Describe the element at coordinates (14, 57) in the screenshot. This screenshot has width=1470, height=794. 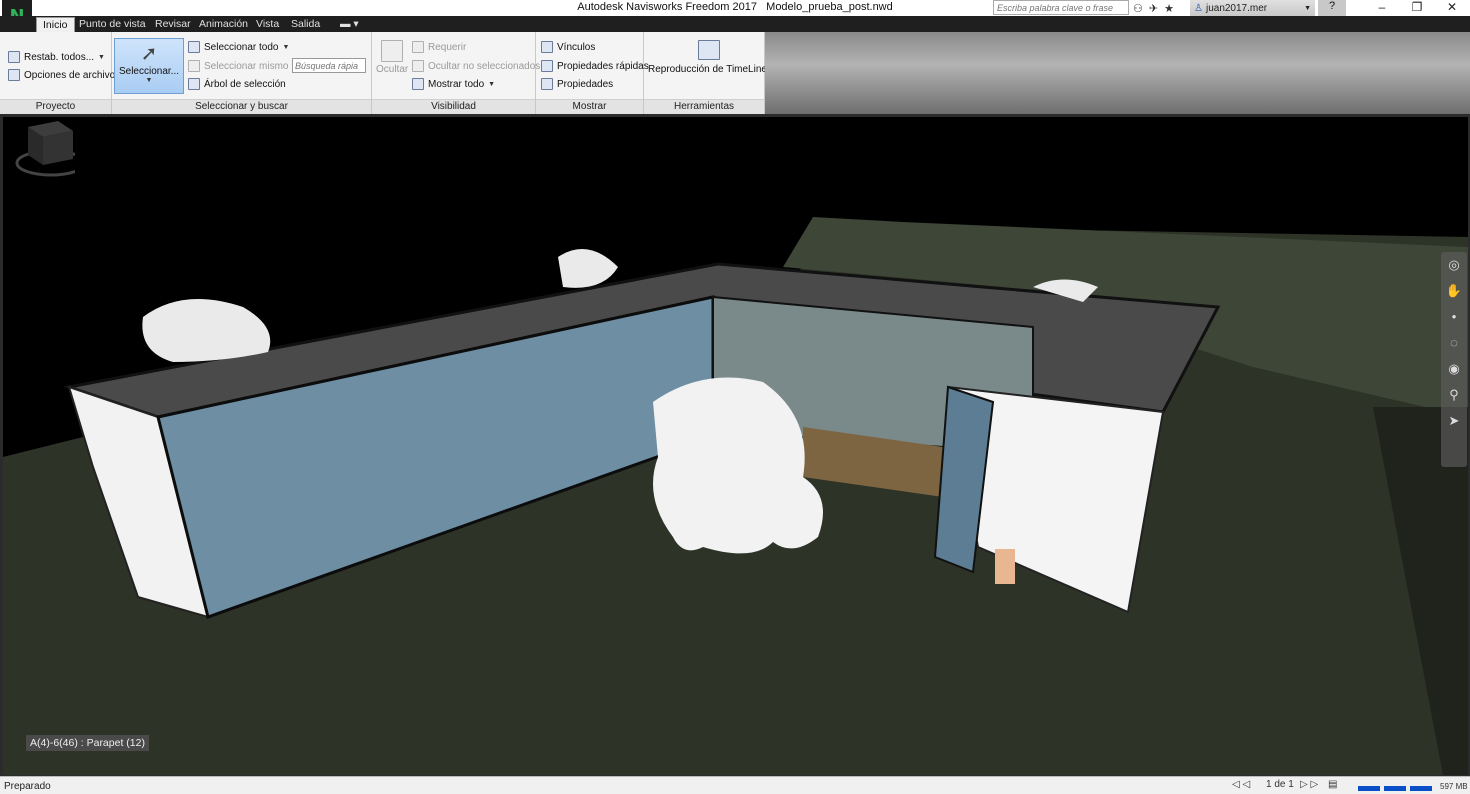
I see `reset-icon` at that location.